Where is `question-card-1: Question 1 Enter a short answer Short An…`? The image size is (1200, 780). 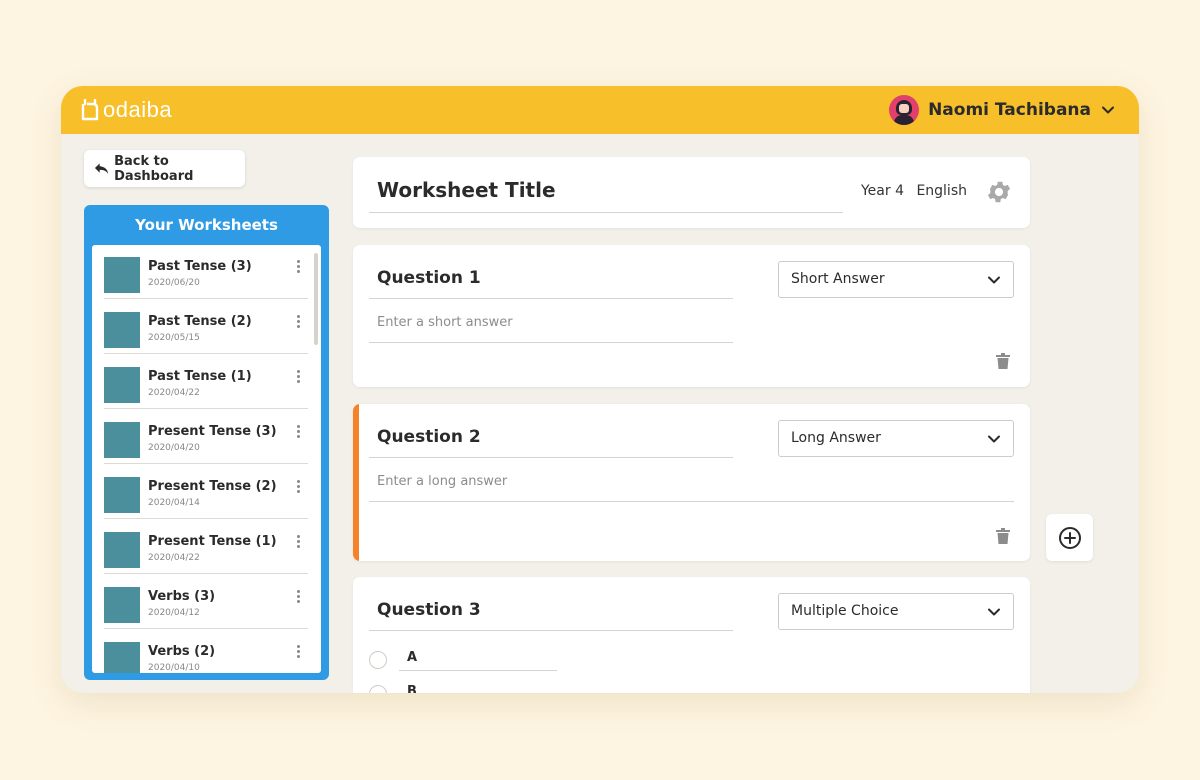 question-card-1: Question 1 Enter a short answer Short An… is located at coordinates (691, 316).